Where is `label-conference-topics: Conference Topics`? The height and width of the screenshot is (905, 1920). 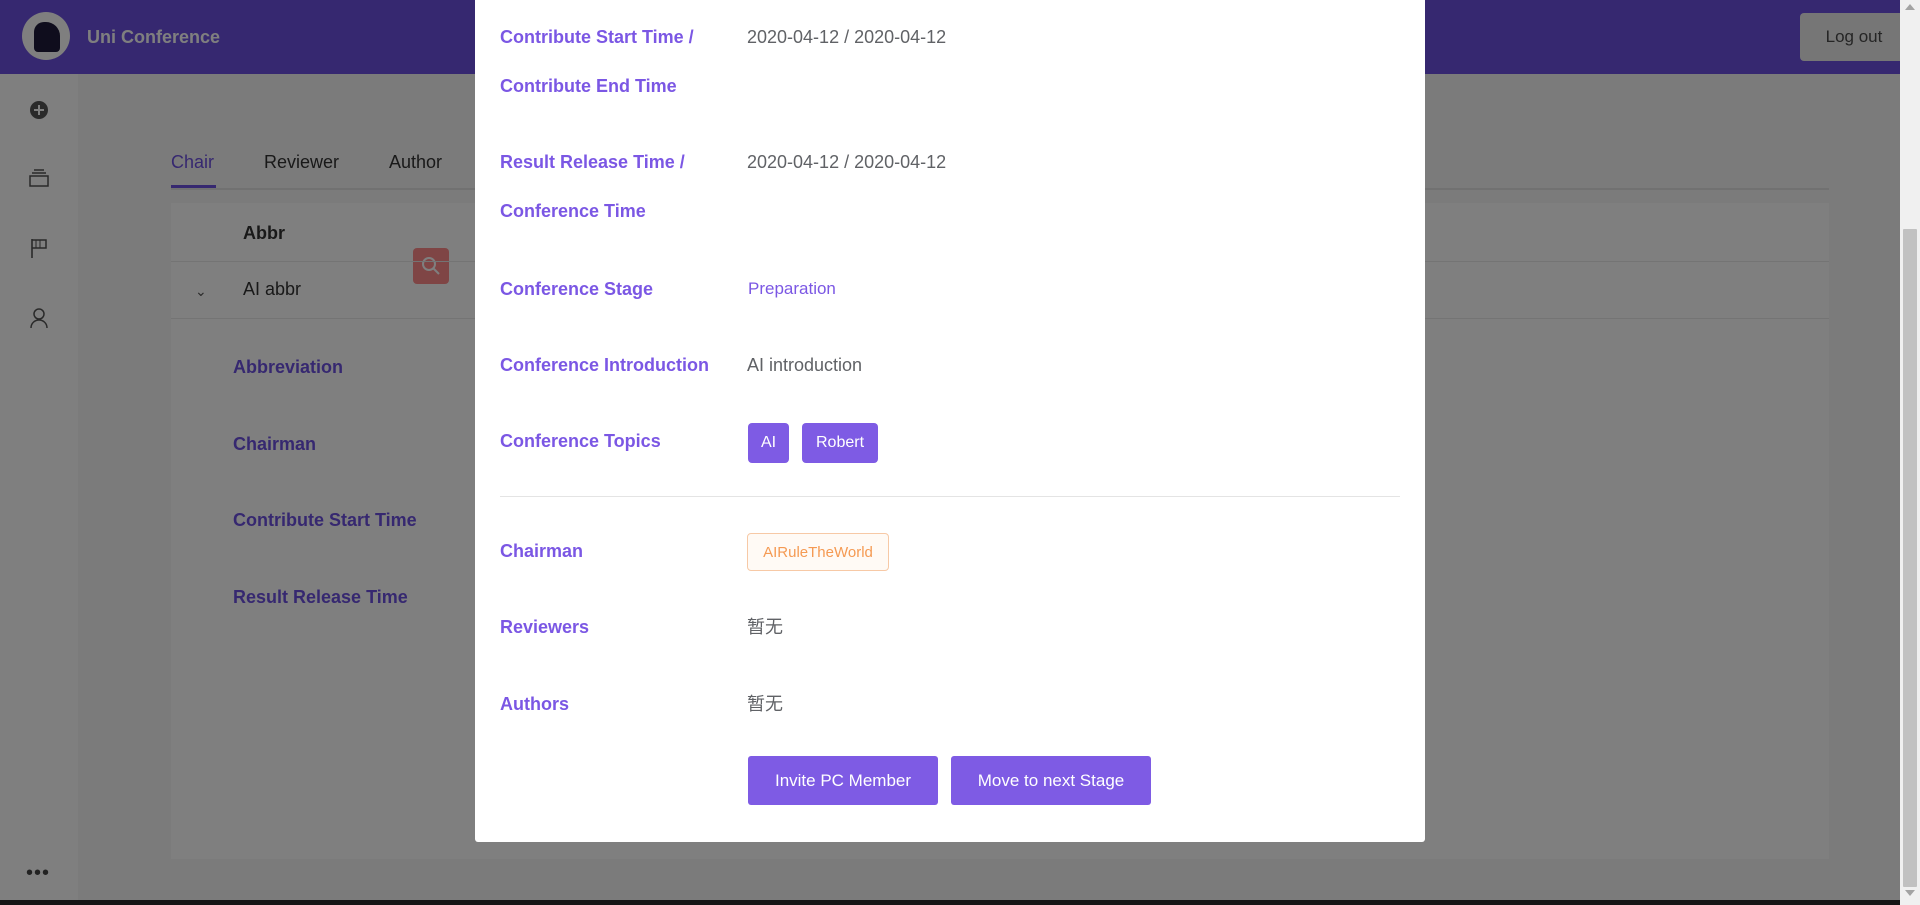
label-conference-topics: Conference Topics is located at coordinates (580, 441).